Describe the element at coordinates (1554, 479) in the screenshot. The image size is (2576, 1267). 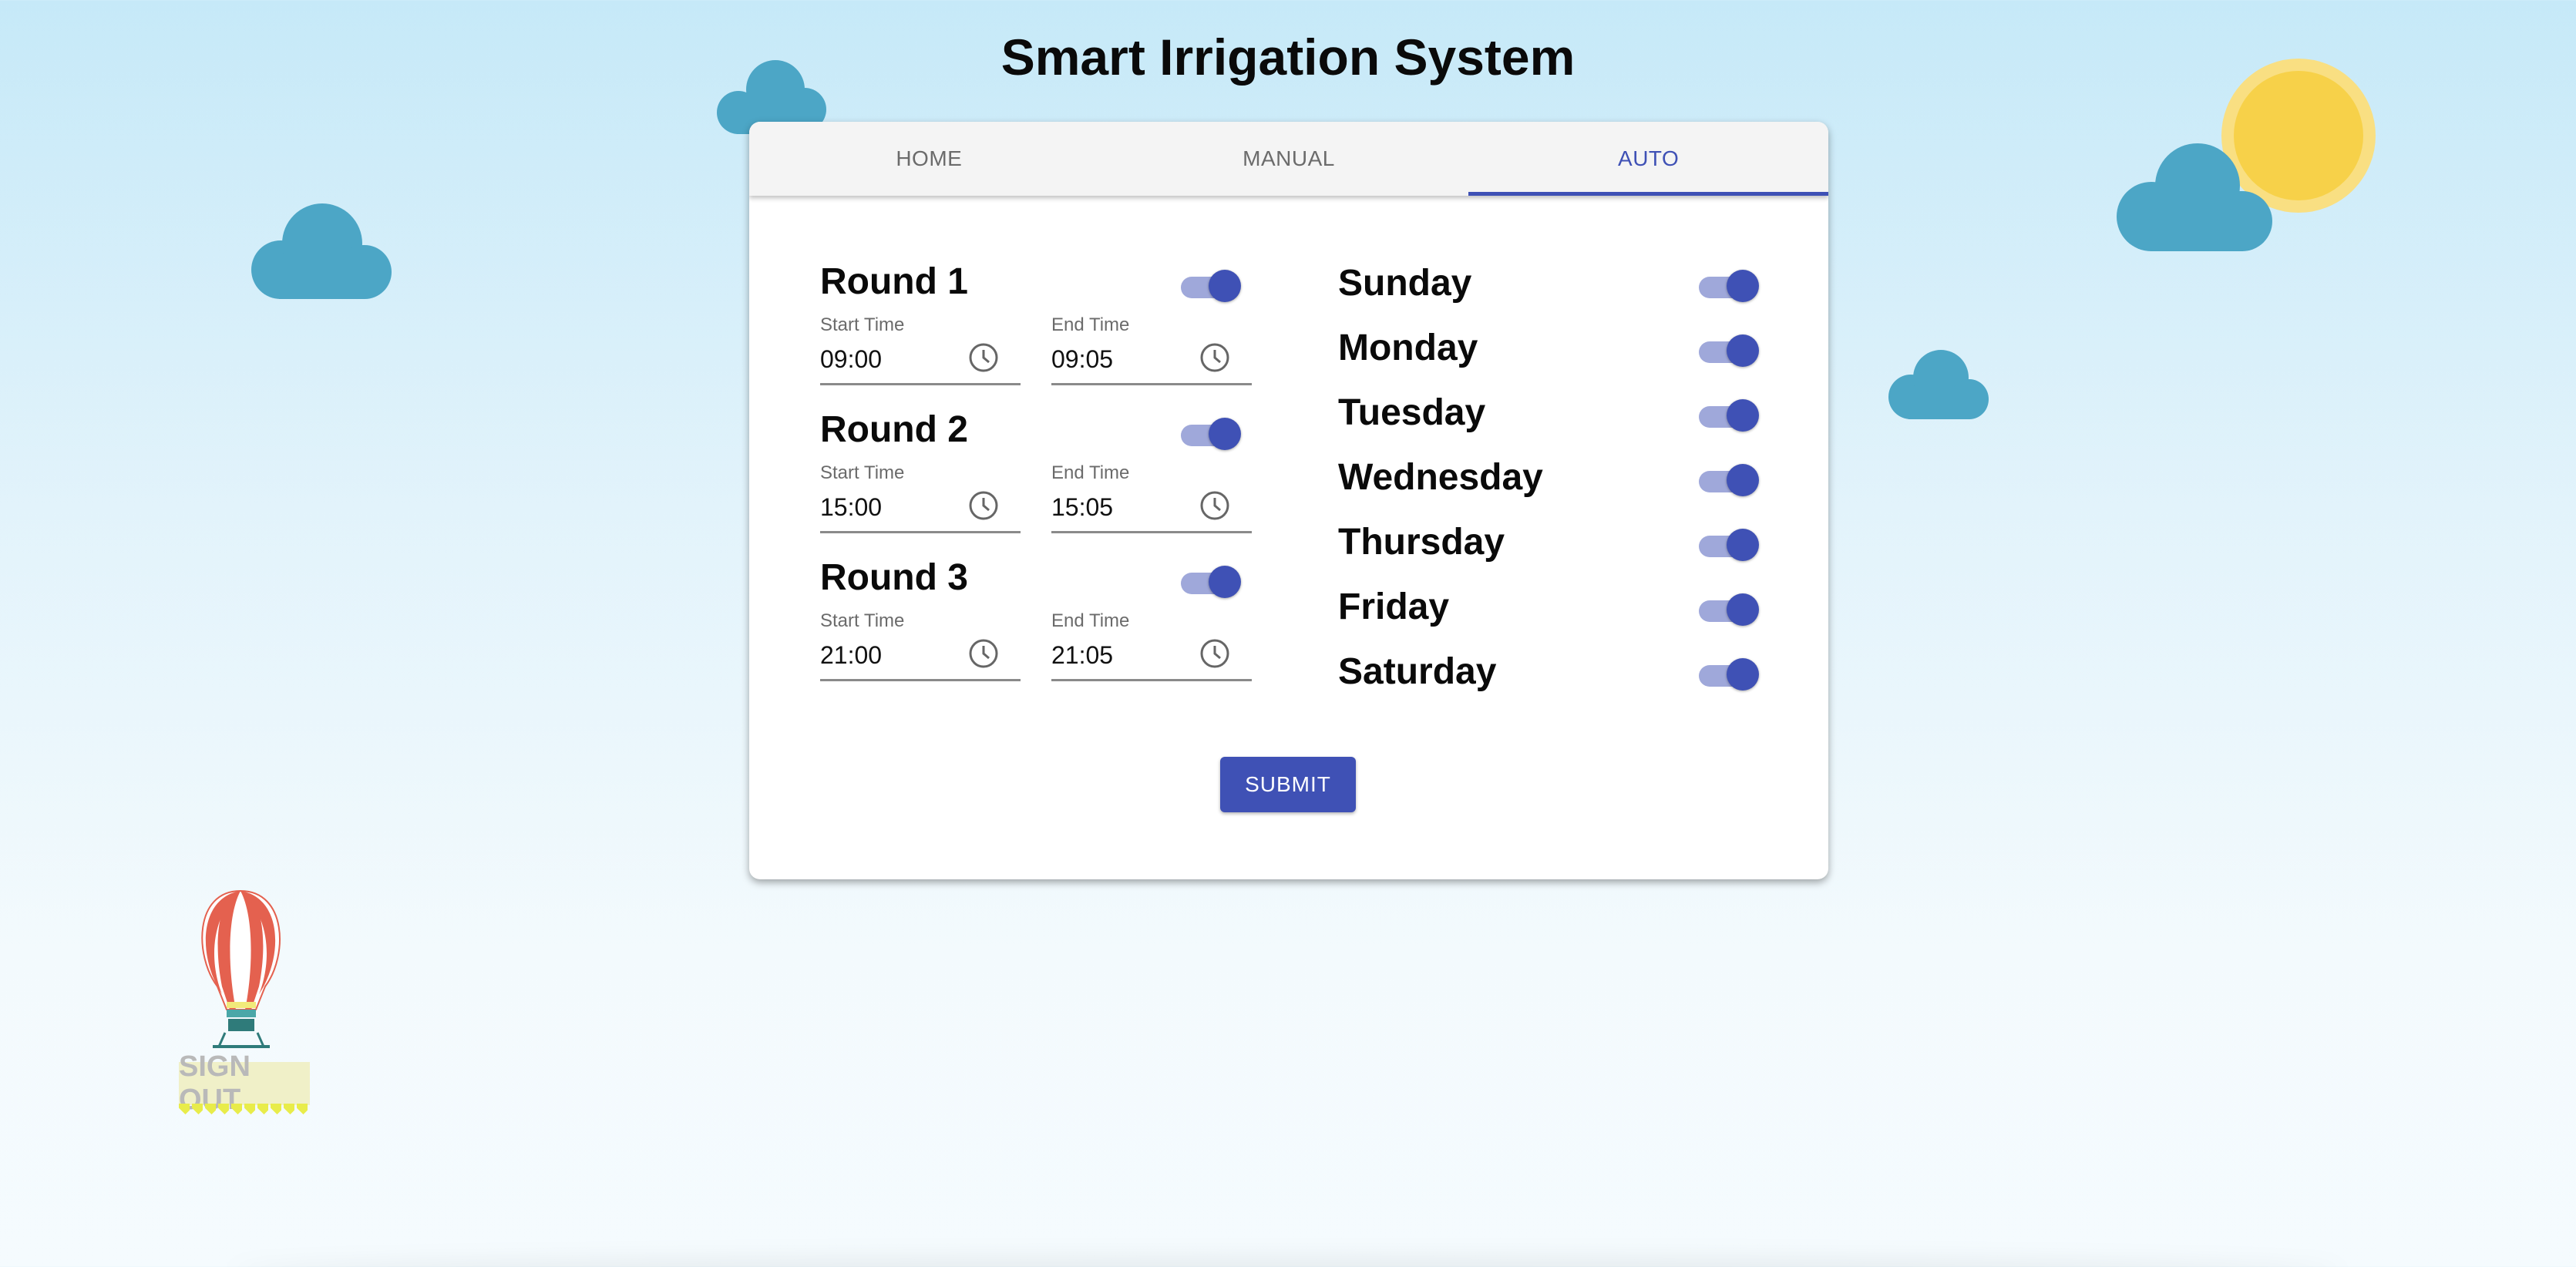
I see `day-row-wednesday: Wednesday` at that location.